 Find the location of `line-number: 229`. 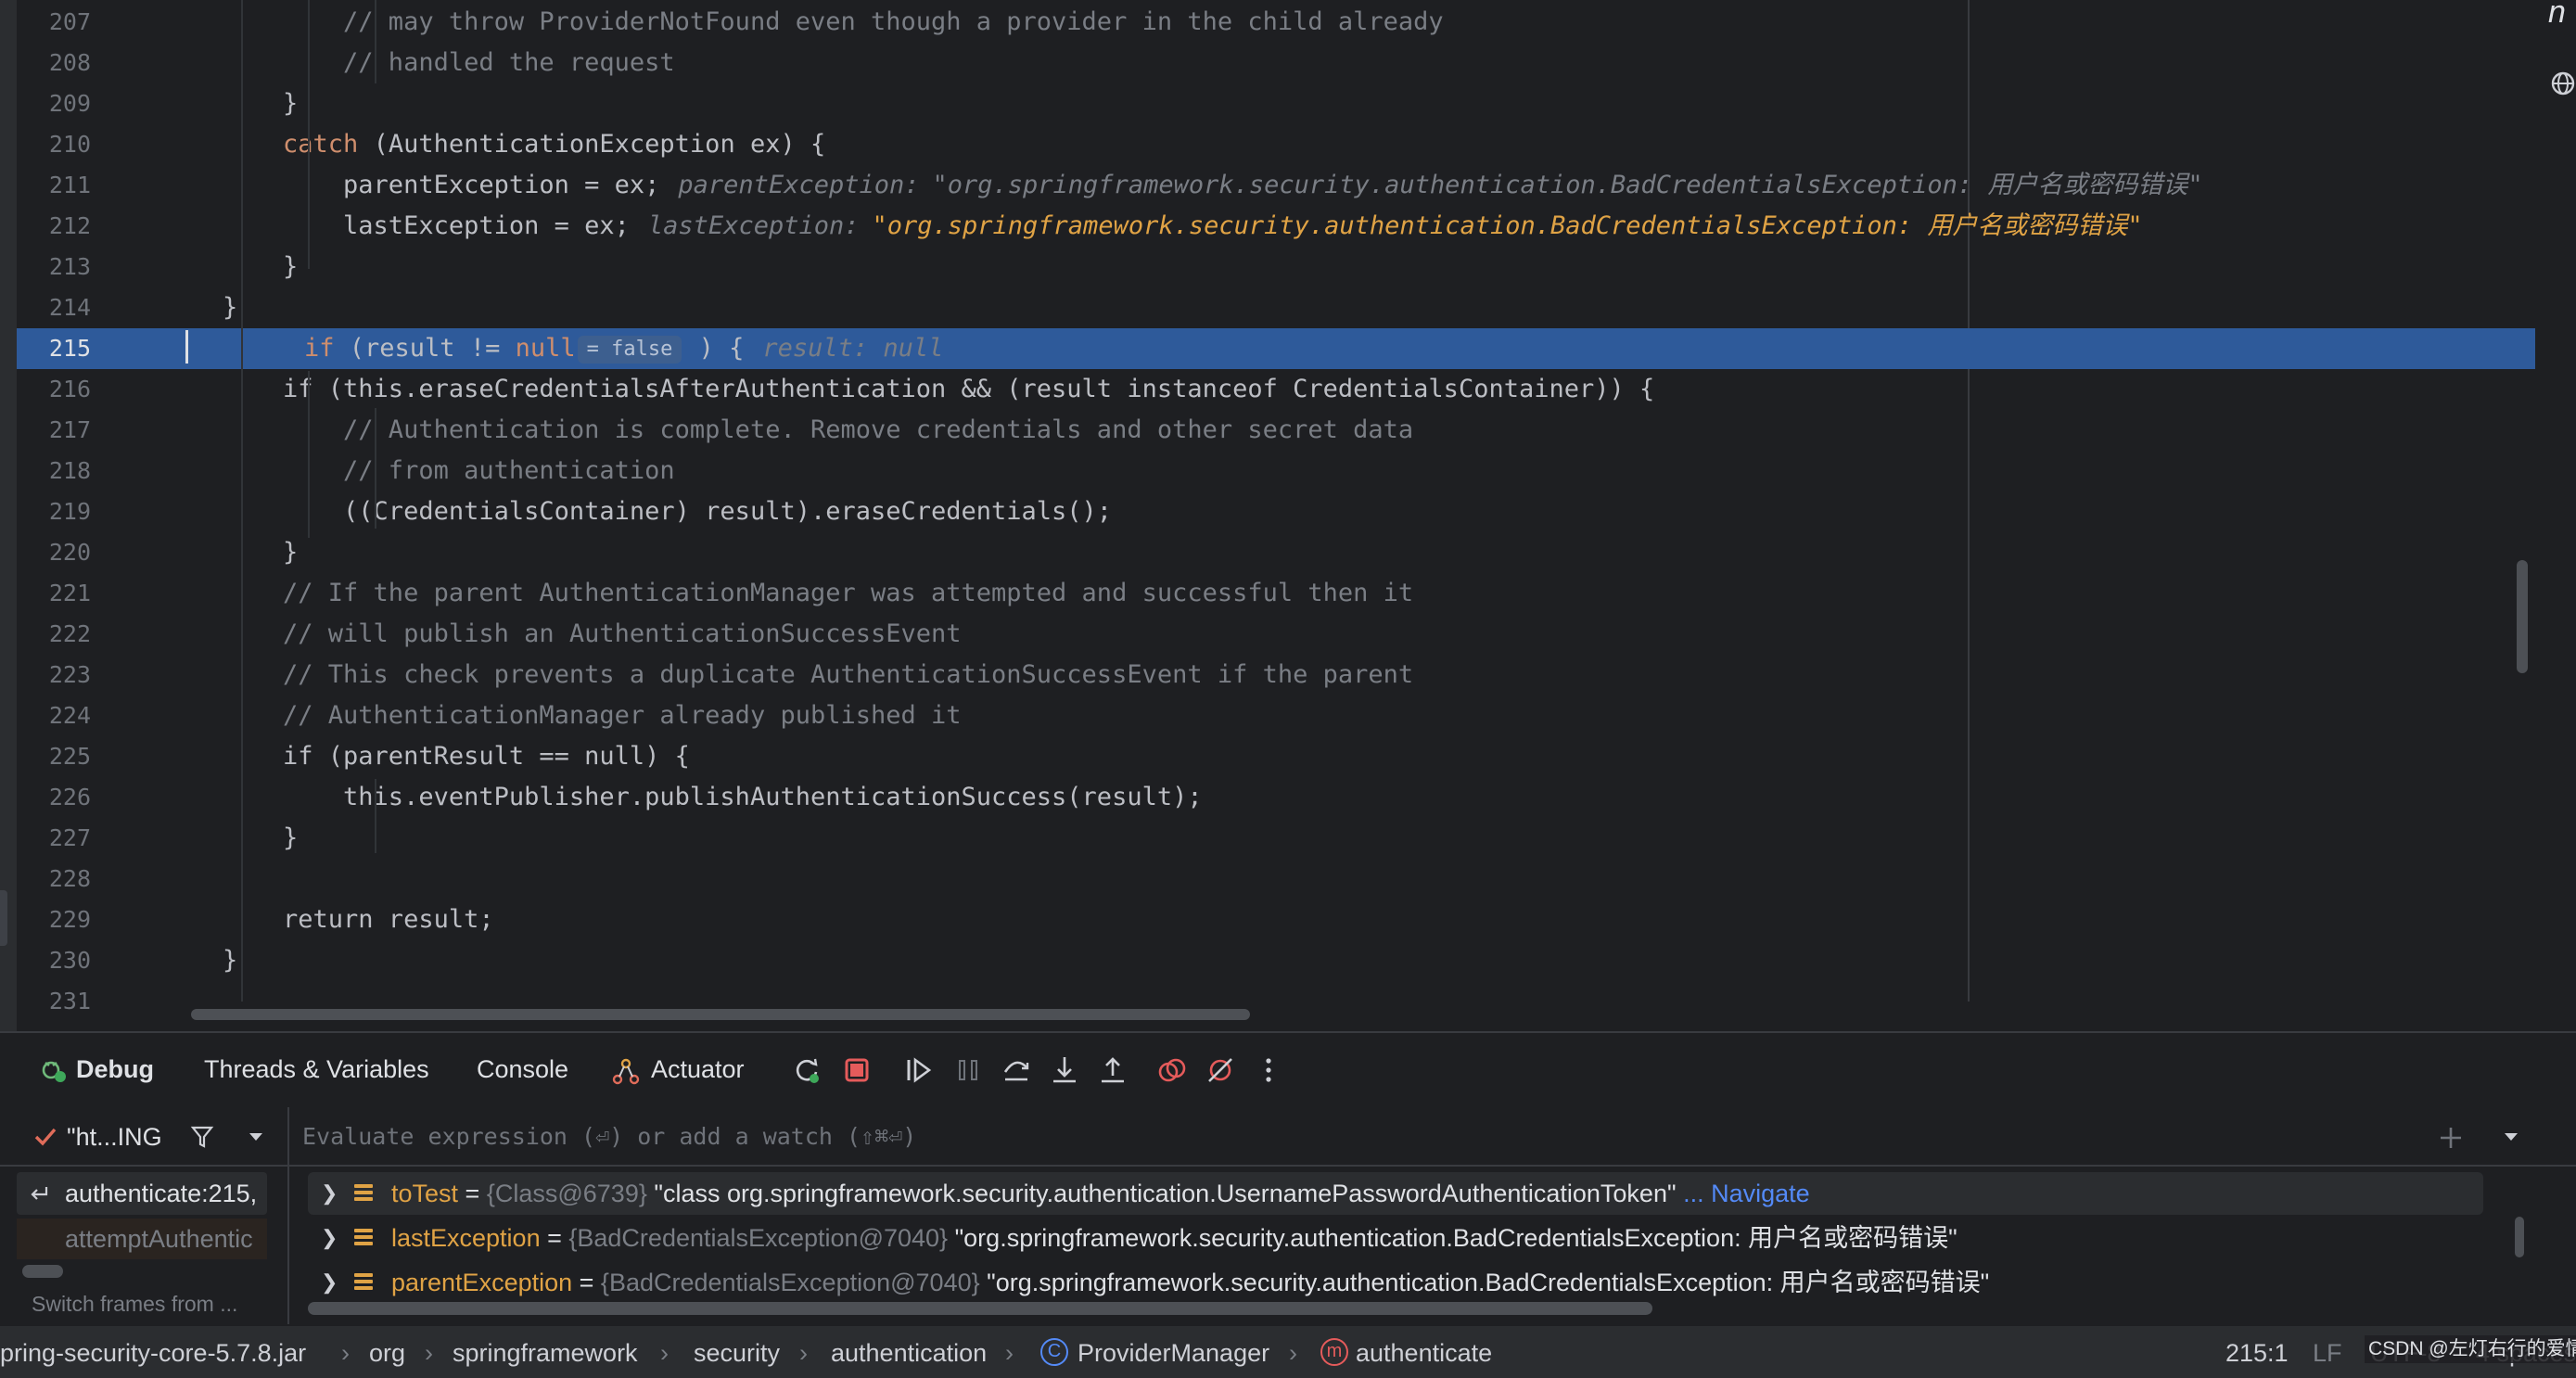

line-number: 229 is located at coordinates (54, 920).